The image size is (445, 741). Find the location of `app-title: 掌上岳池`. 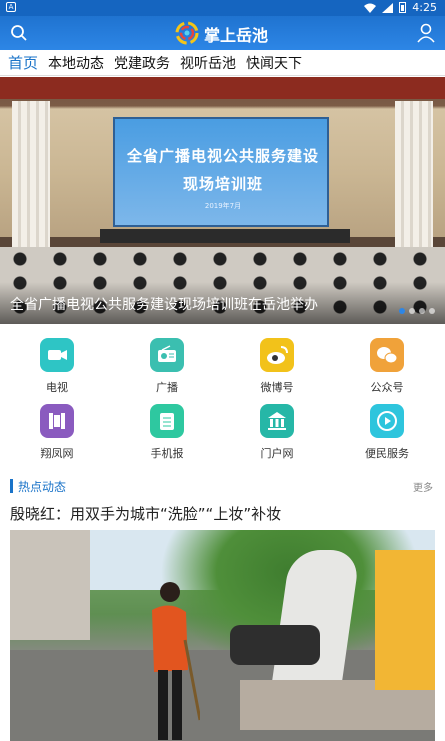

app-title: 掌上岳池 is located at coordinates (236, 35).